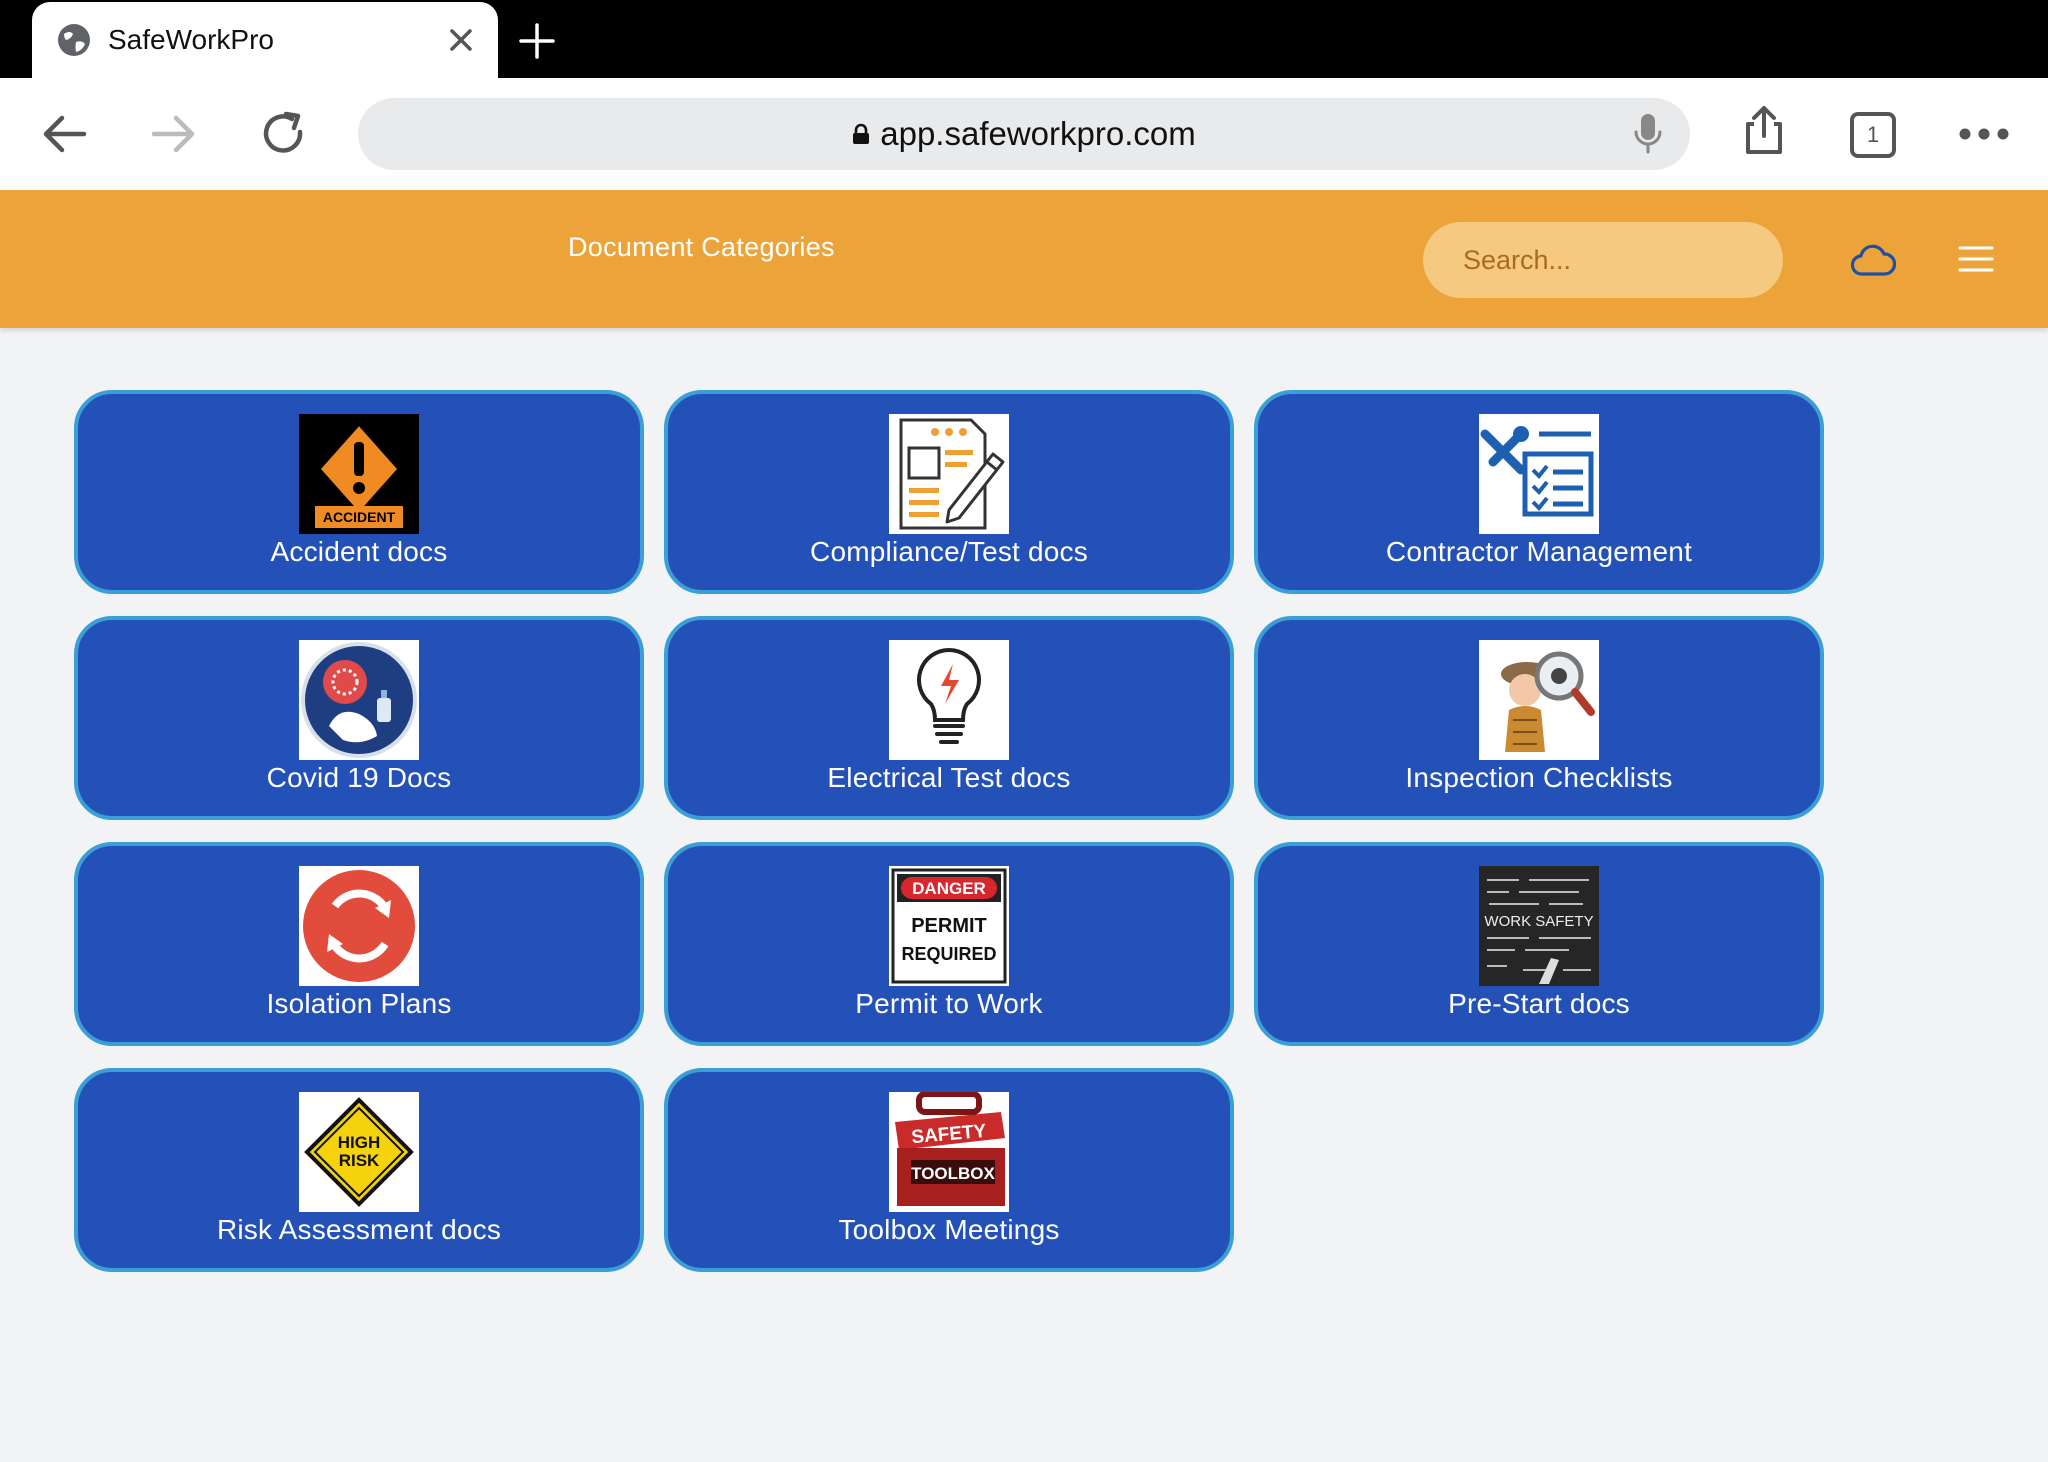  I want to click on search-box, so click(1620, 260).